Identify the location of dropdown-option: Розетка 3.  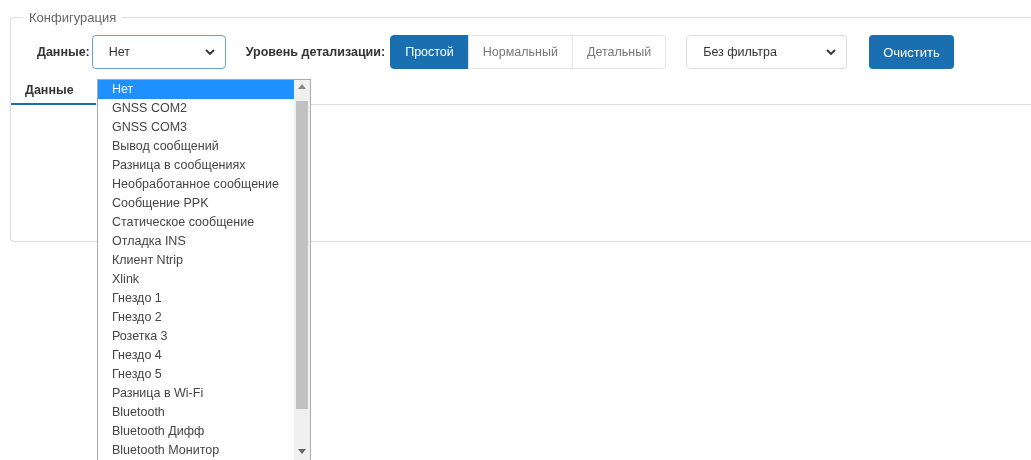
(196, 336).